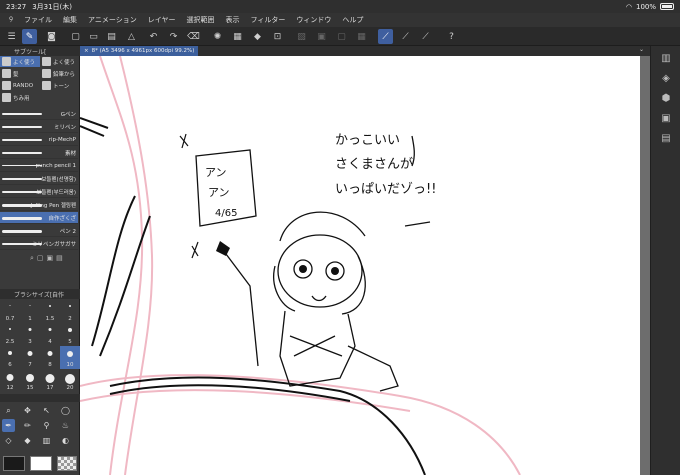 This screenshot has width=680, height=475. Describe the element at coordinates (93, 36) in the screenshot. I see `open-folder-icon: ▭` at that location.